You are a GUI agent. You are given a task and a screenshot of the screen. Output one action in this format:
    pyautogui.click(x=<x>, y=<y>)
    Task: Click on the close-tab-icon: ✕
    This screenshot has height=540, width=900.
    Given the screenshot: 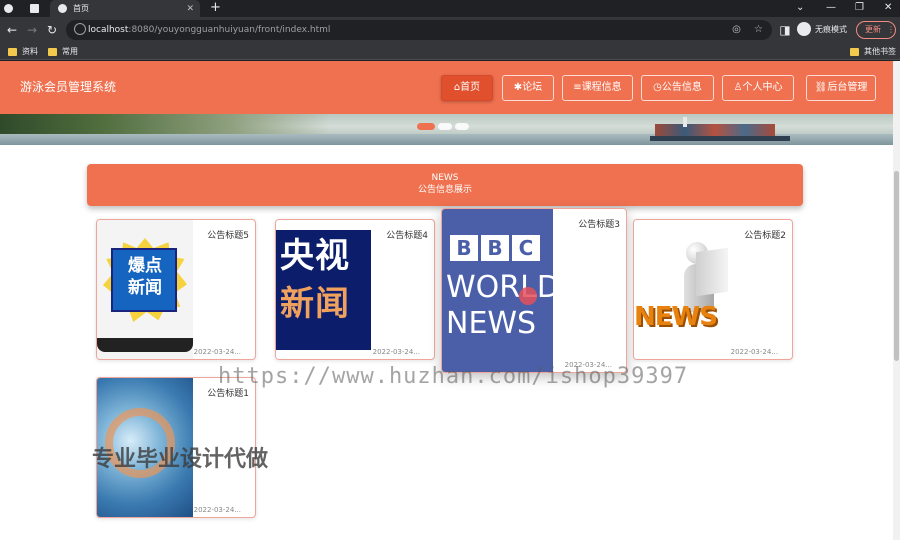 What is the action you would take?
    pyautogui.click(x=190, y=9)
    